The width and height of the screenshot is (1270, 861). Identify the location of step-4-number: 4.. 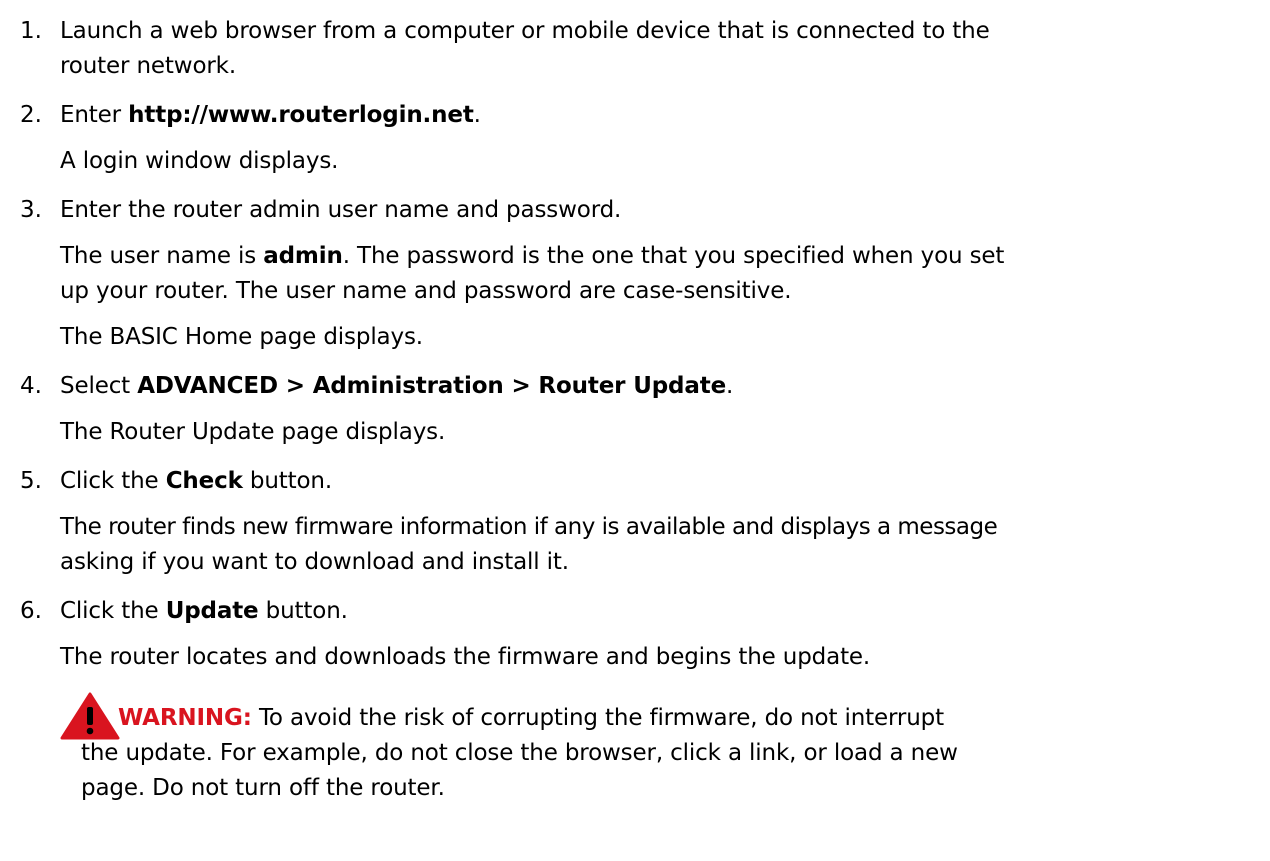
(31, 386).